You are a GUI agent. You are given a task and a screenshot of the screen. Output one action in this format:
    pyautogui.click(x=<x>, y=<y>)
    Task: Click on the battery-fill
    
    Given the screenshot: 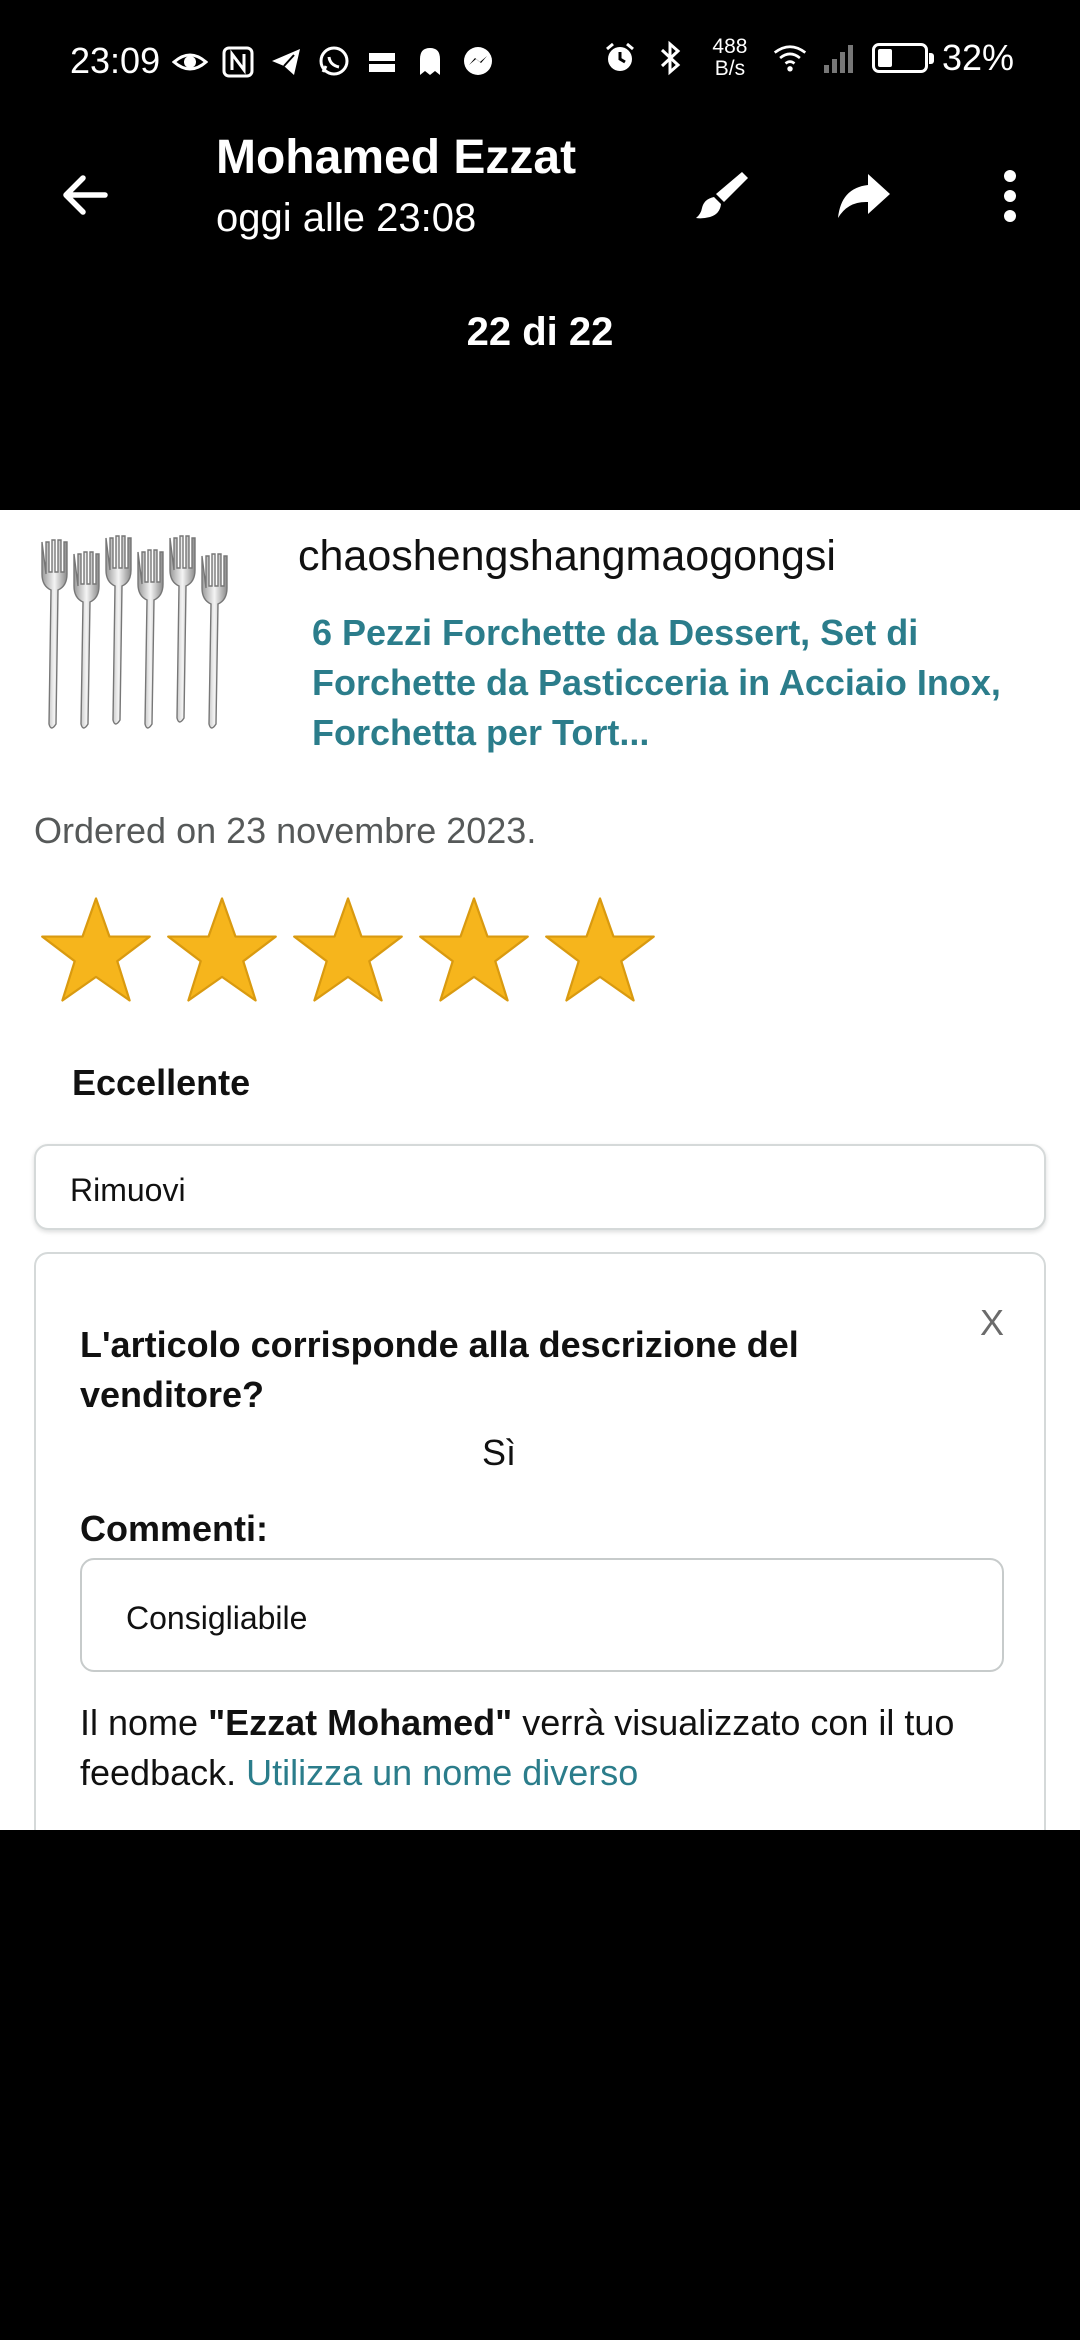 What is the action you would take?
    pyautogui.click(x=884, y=58)
    